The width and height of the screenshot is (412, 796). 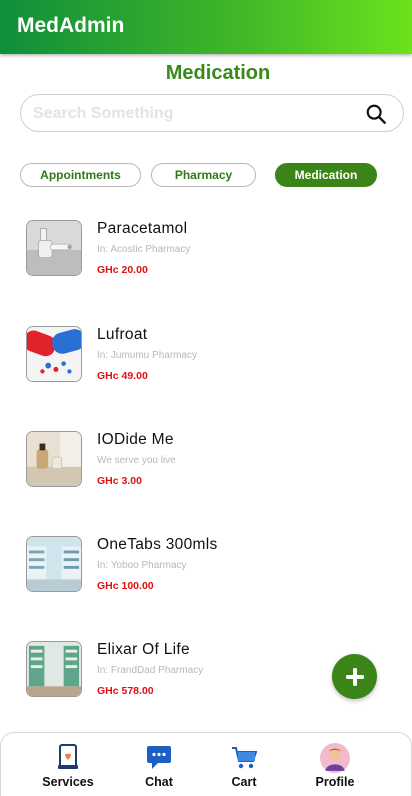 I want to click on medication-price: GHc 20.00, so click(x=122, y=270).